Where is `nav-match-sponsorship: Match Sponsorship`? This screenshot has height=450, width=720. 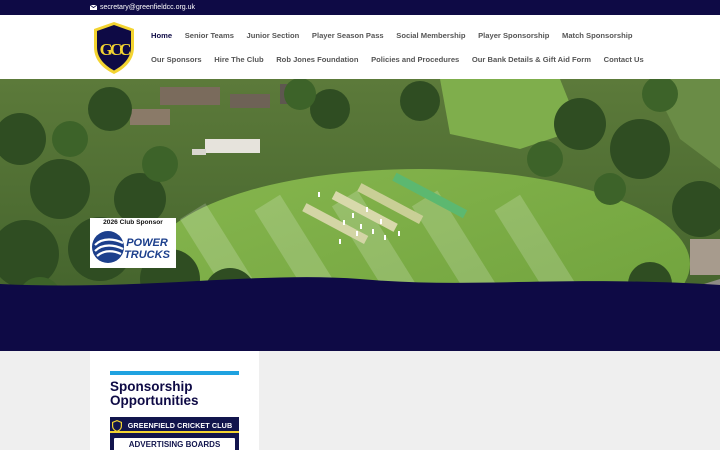 nav-match-sponsorship: Match Sponsorship is located at coordinates (597, 35).